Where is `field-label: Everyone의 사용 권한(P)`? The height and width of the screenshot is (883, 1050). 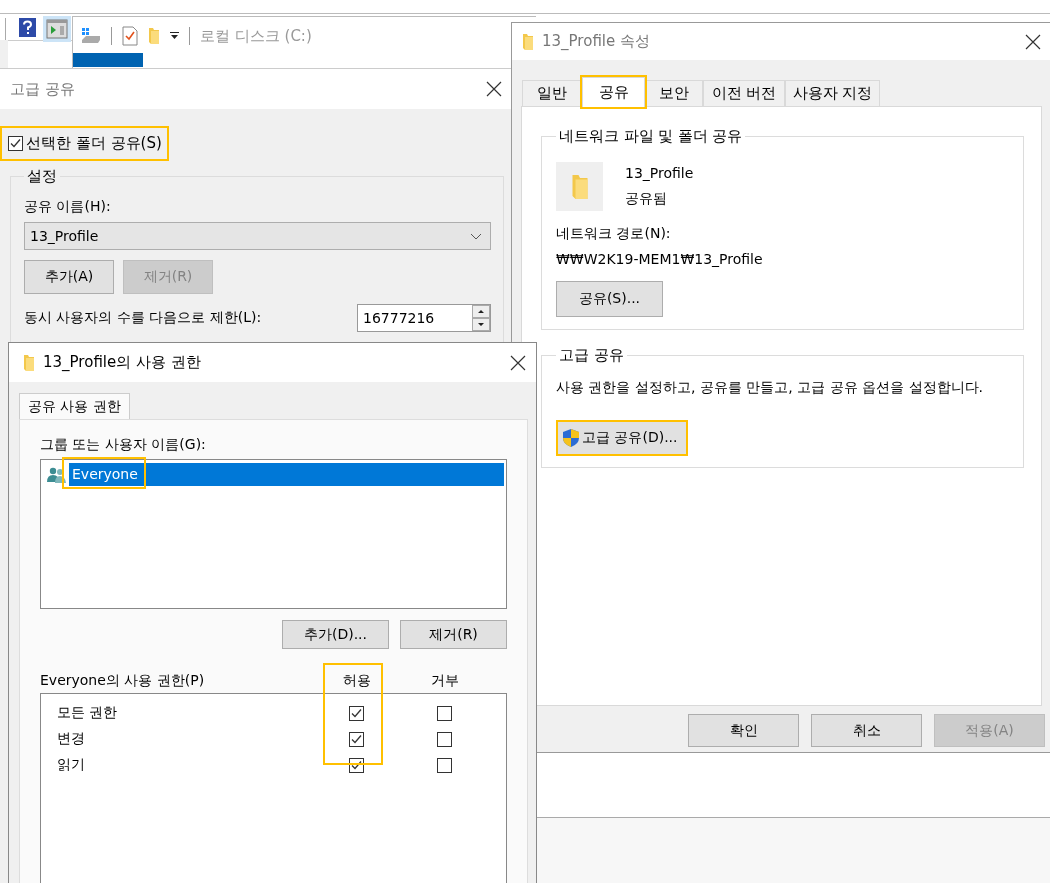 field-label: Everyone의 사용 권한(P) is located at coordinates (123, 681).